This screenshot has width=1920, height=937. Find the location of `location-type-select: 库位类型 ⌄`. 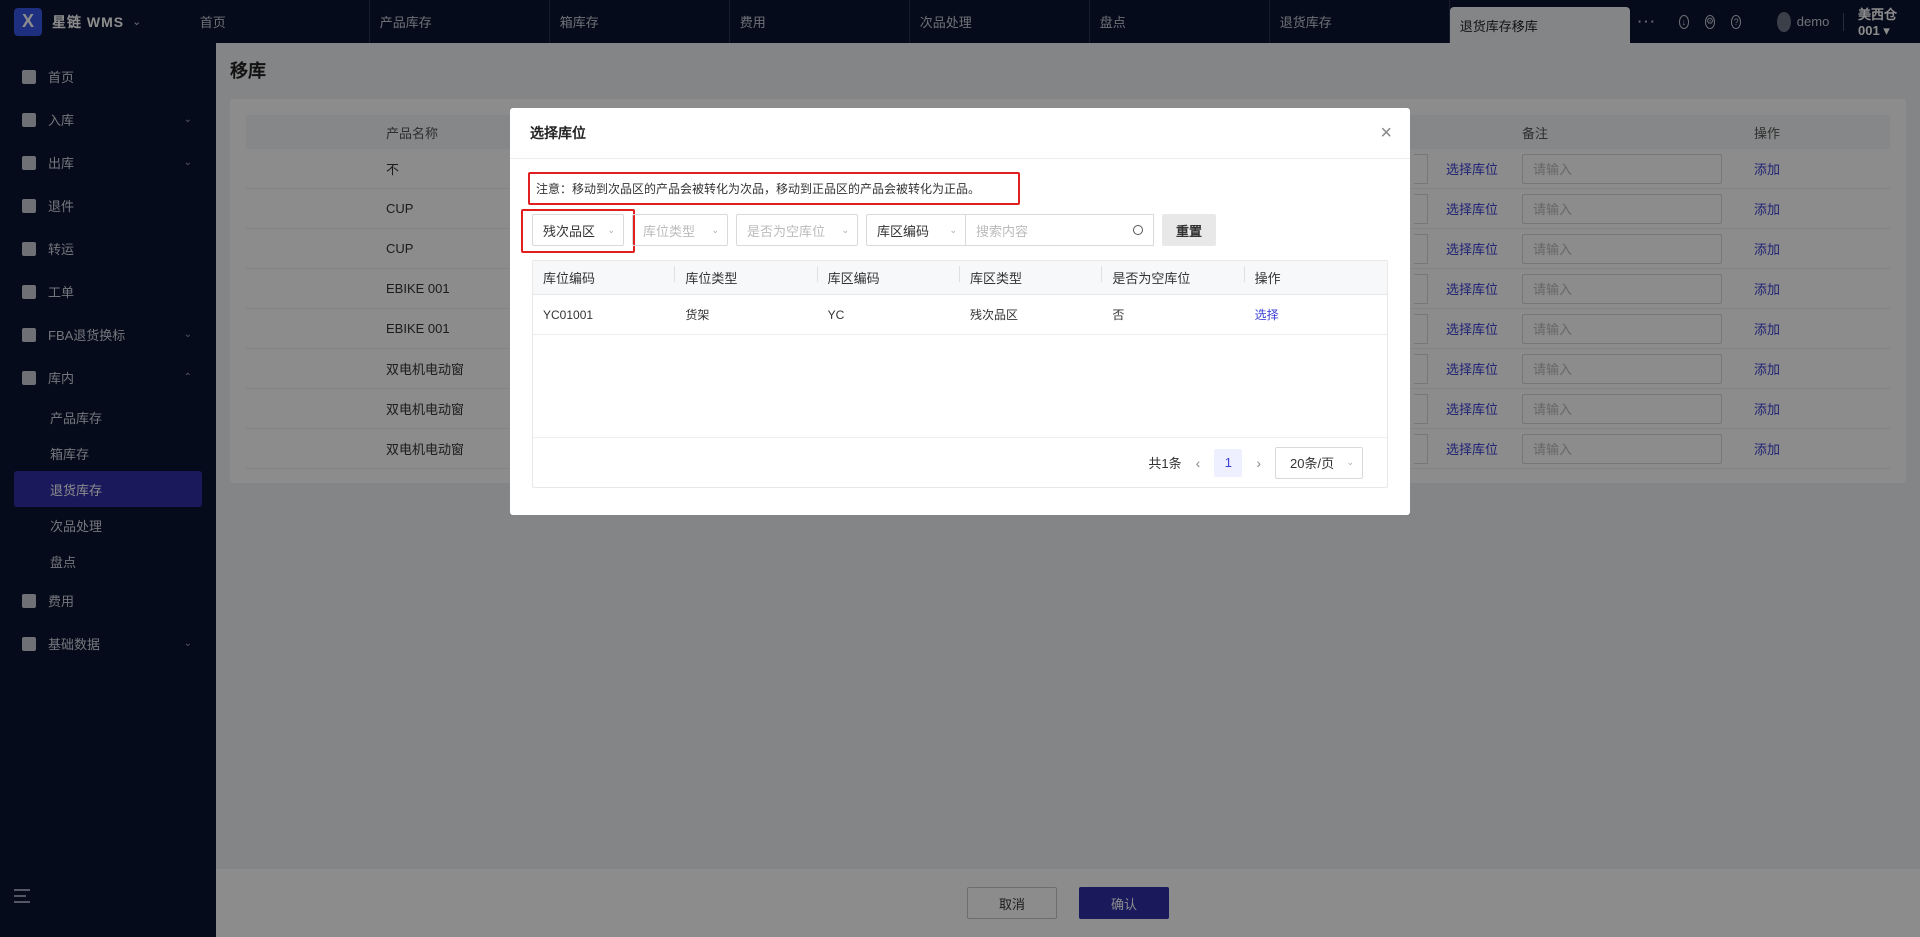

location-type-select: 库位类型 ⌄ is located at coordinates (680, 230).